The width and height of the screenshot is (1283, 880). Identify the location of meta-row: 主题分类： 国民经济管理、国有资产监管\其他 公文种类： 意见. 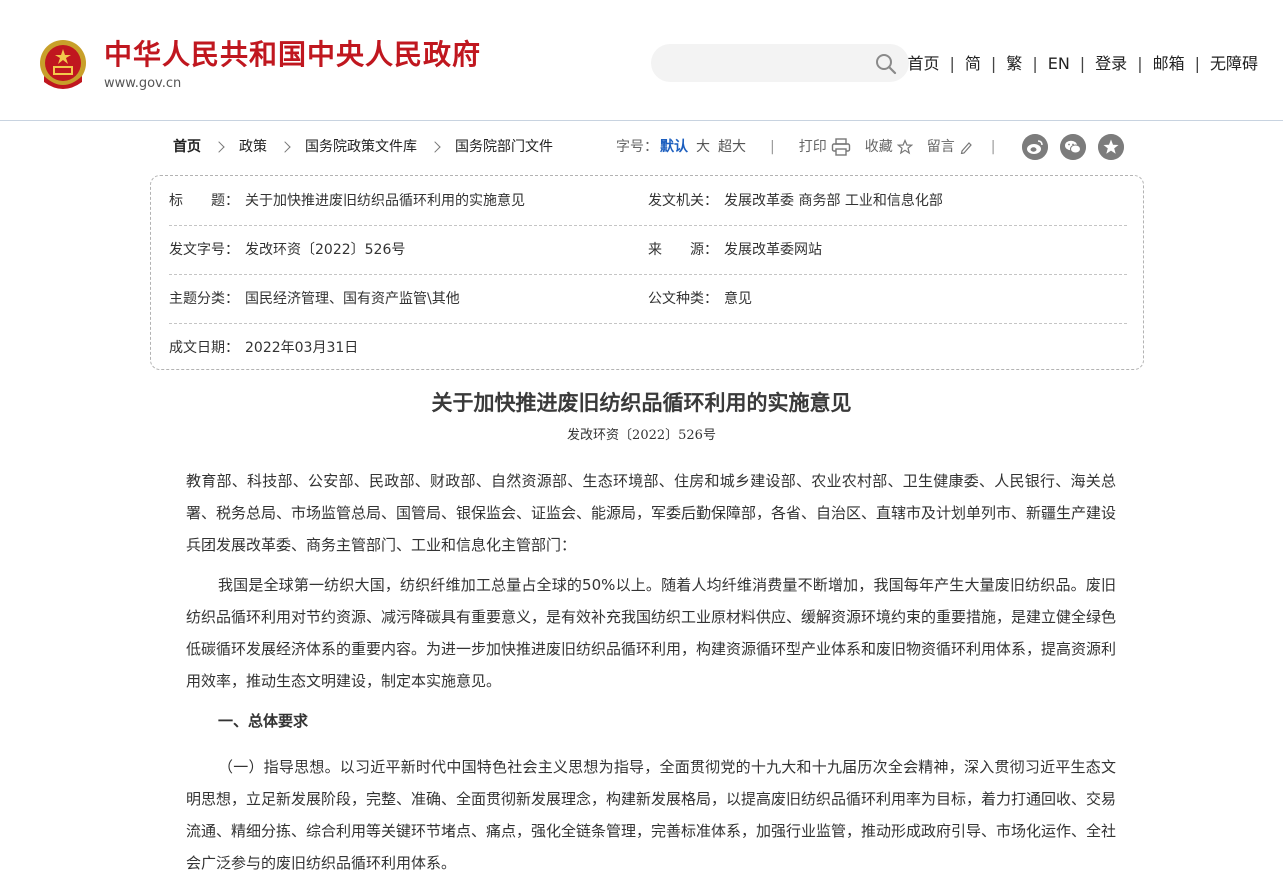
(648, 299).